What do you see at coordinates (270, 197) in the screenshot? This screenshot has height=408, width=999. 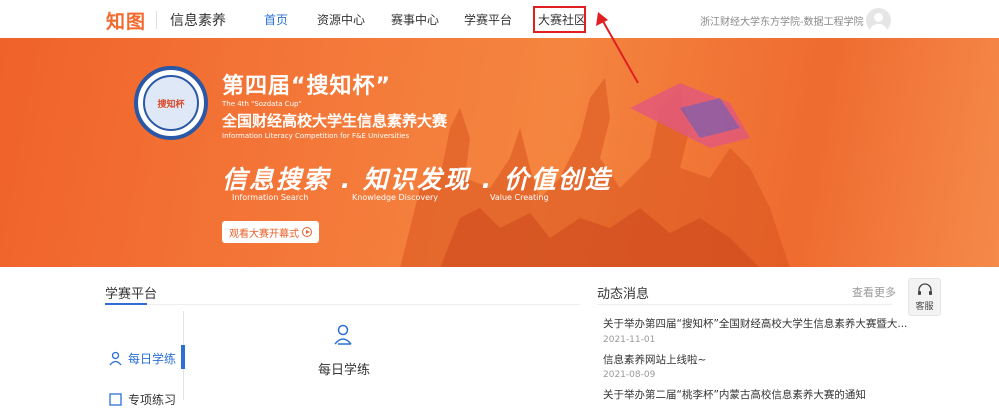 I see `slogan-en-1: Information Search` at bounding box center [270, 197].